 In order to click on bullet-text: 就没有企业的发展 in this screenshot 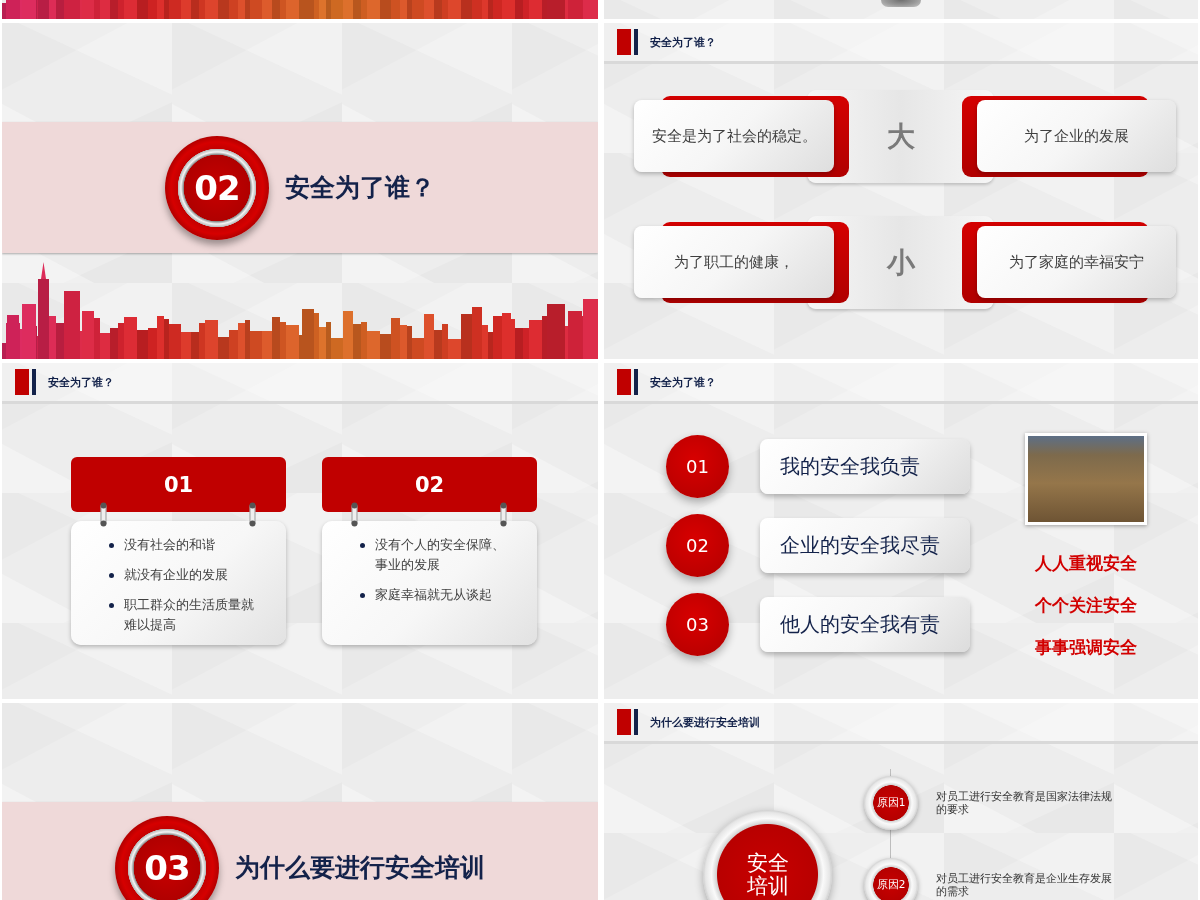, I will do `click(176, 575)`.